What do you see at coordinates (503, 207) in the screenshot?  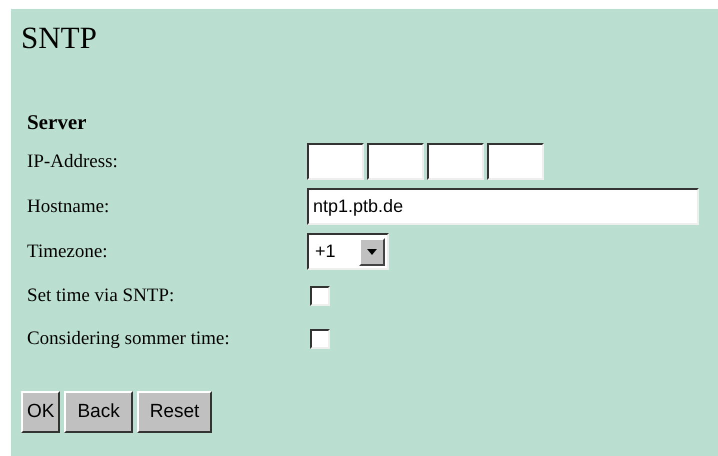 I see `hostname-field: ntp1.ptb.de` at bounding box center [503, 207].